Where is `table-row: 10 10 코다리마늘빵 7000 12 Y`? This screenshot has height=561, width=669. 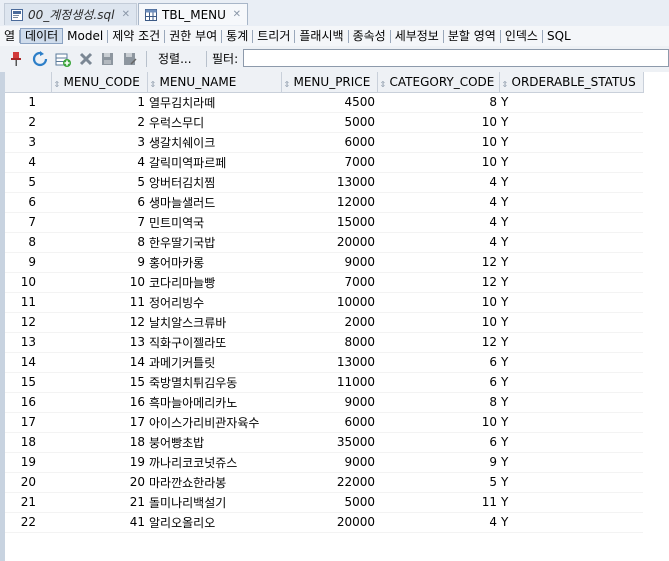
table-row: 10 10 코다리마늘빵 7000 12 Y is located at coordinates (324, 282).